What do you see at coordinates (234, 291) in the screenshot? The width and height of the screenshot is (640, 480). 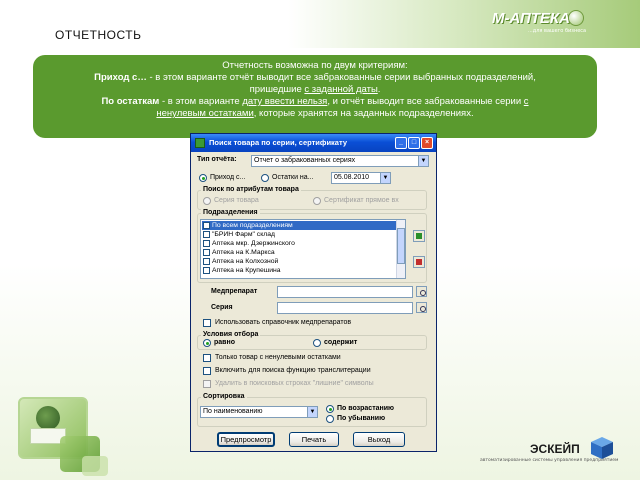 I see `drug-label: Медпрепарат` at bounding box center [234, 291].